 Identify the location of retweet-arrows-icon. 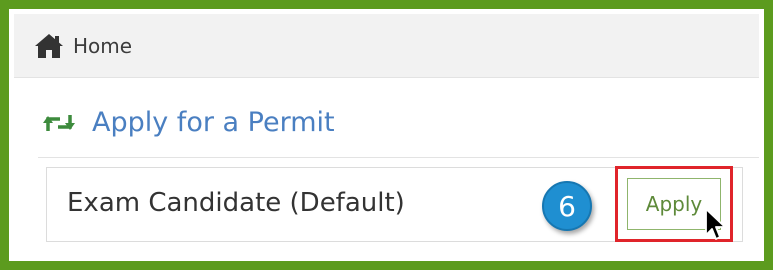
(59, 125).